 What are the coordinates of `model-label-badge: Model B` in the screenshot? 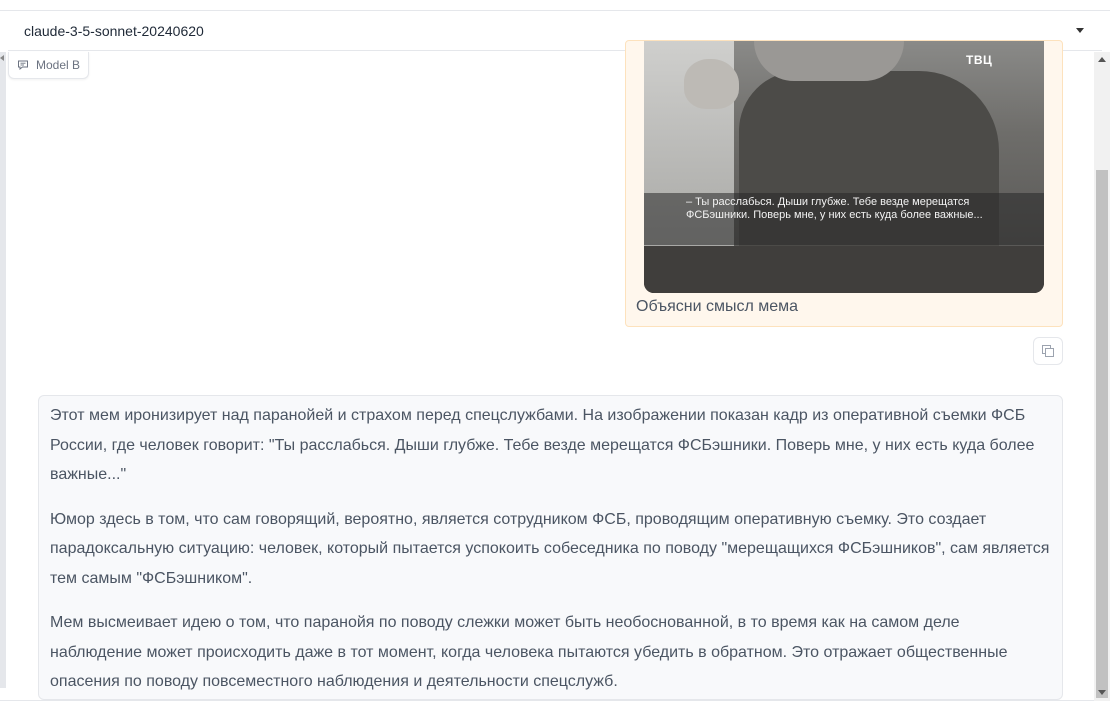 It's located at (49, 65).